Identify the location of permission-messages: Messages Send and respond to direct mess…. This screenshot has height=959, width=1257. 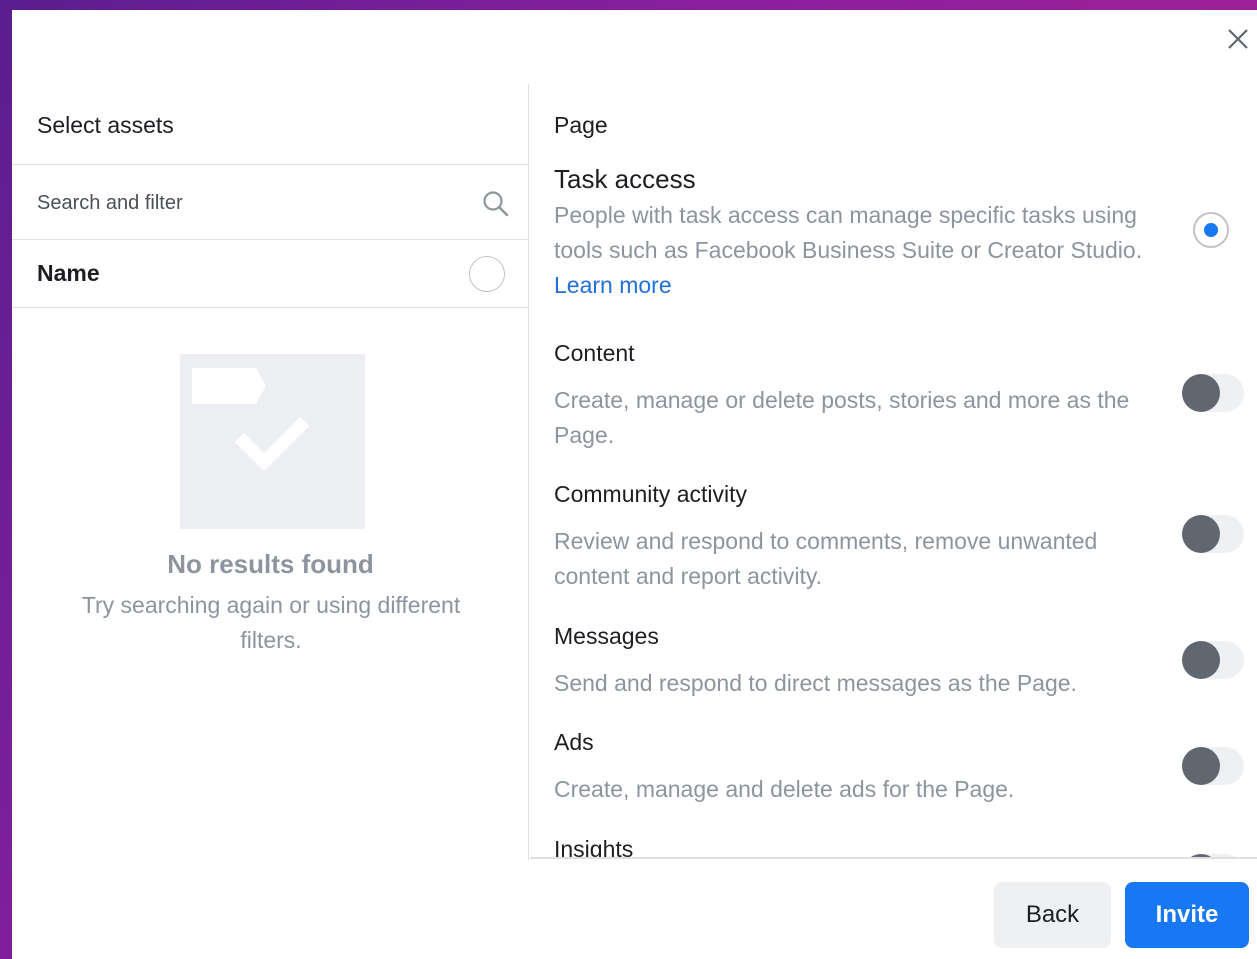
(899, 662).